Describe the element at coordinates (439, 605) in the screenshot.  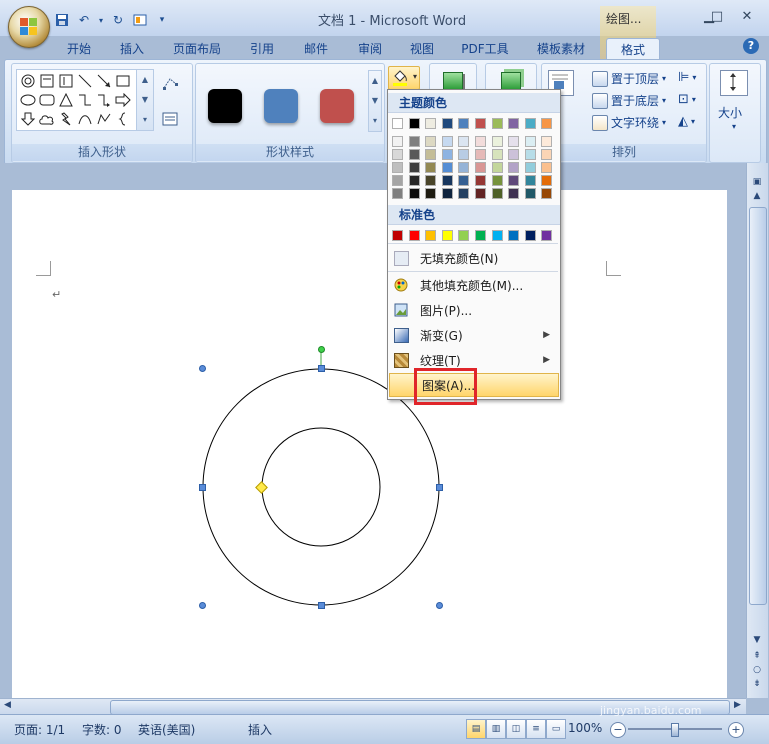
I see `resize-handle-bottom-right` at that location.